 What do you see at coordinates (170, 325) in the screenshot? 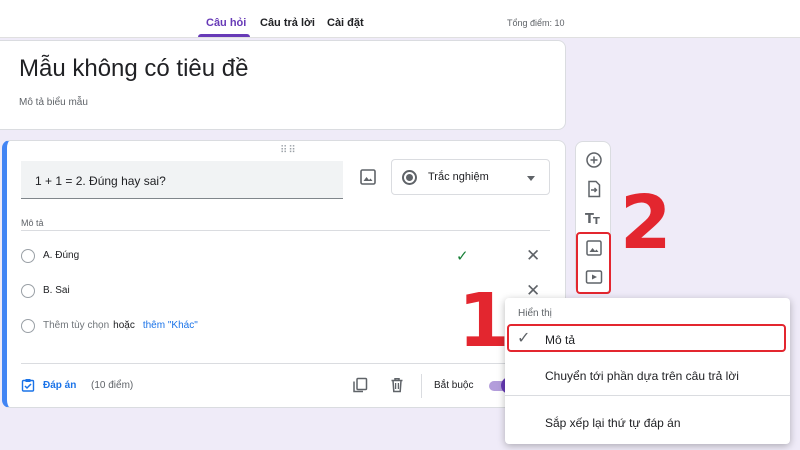
I see `add-other-link: thêm "Khác"` at bounding box center [170, 325].